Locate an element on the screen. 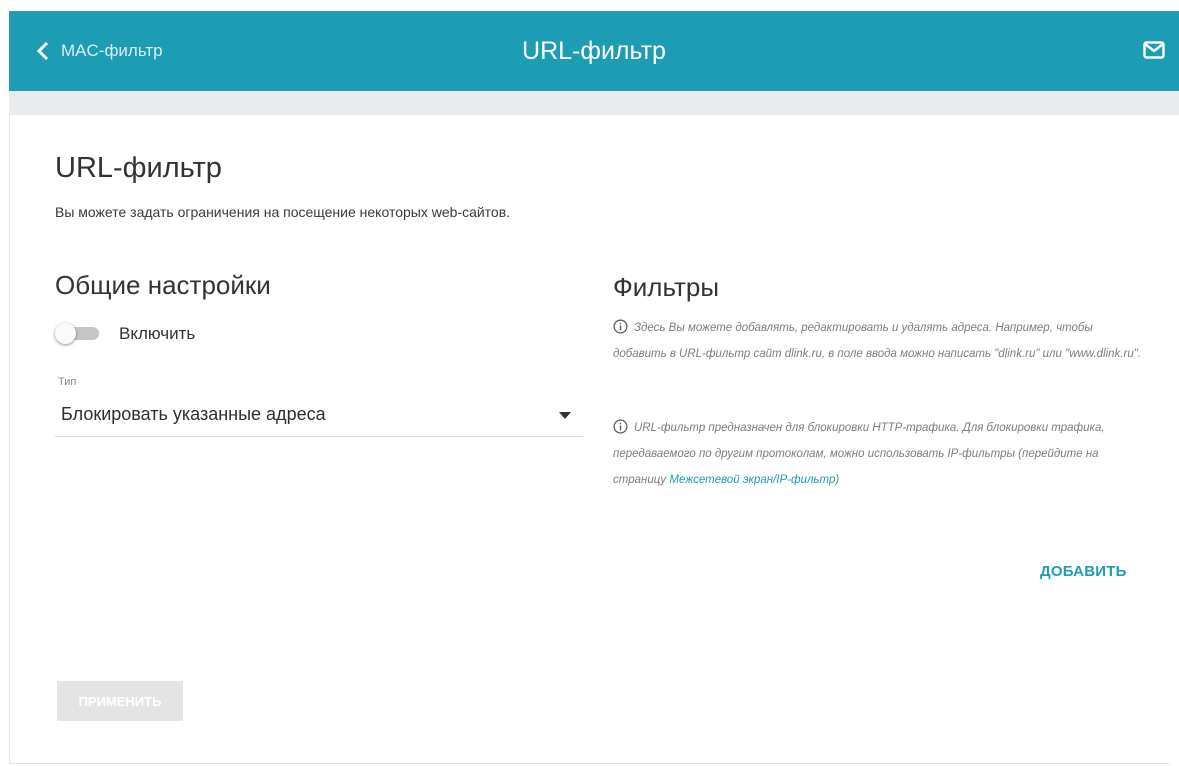 This screenshot has width=1179, height=766. toggle-knob is located at coordinates (65, 333).